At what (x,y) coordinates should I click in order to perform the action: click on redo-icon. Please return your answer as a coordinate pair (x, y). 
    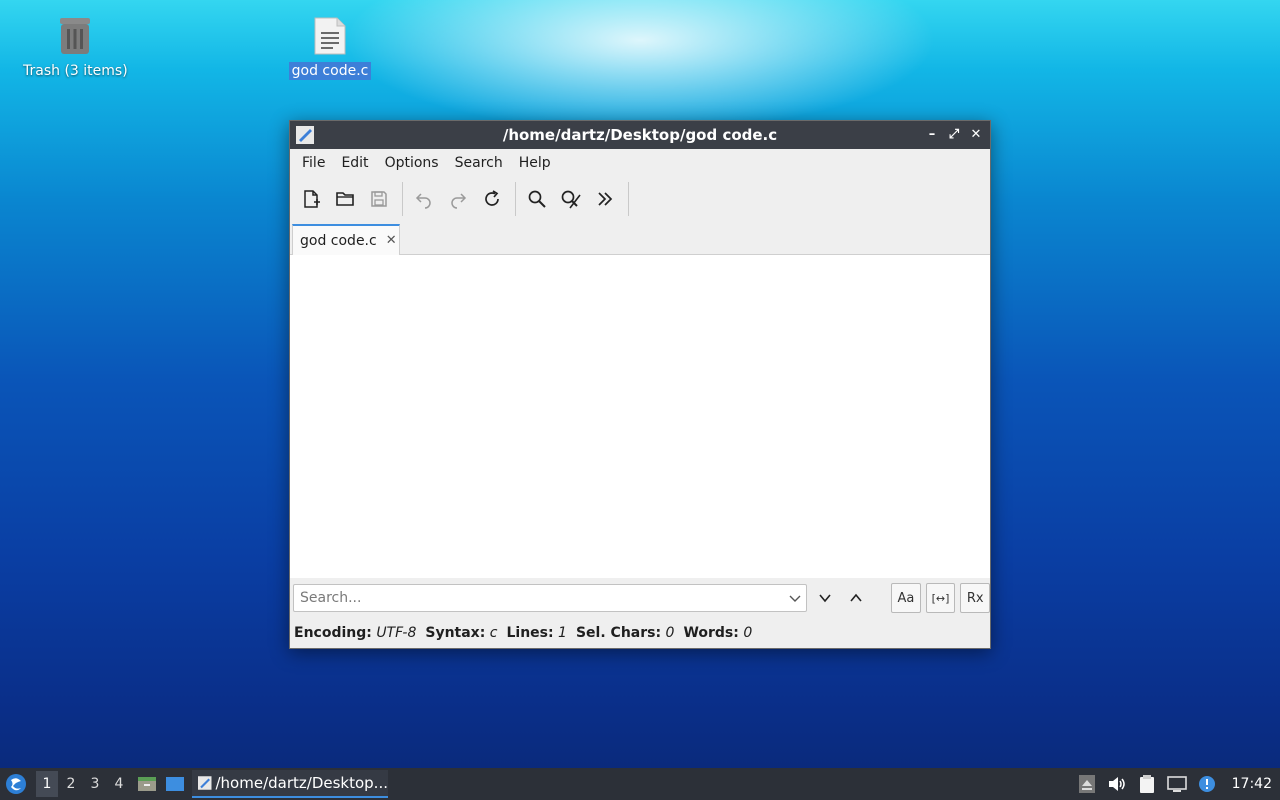
    Looking at the image, I should click on (459, 201).